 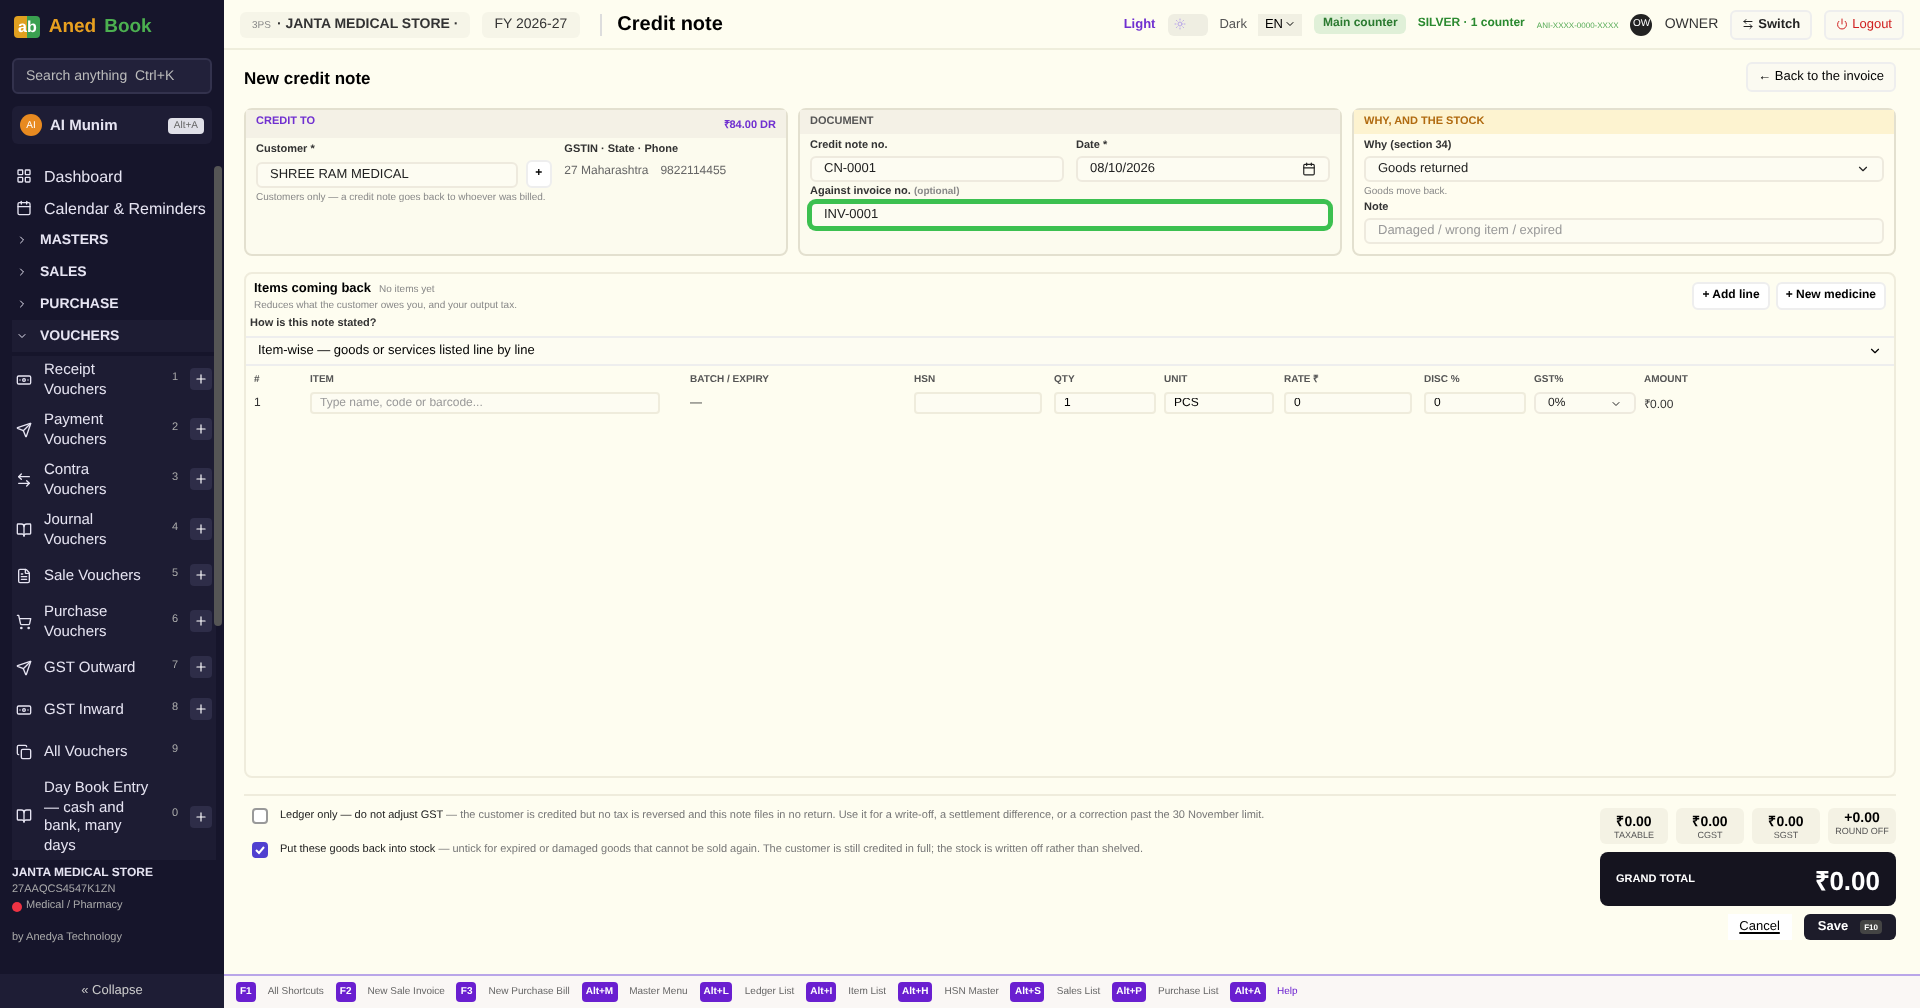 I want to click on theme-toggle, so click(x=1187, y=24).